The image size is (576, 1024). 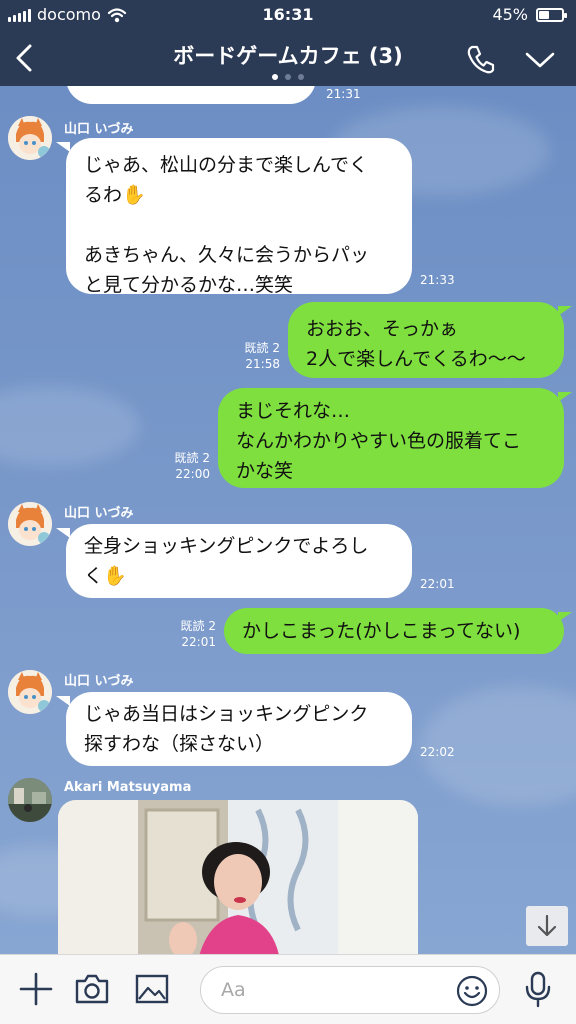 What do you see at coordinates (437, 752) in the screenshot?
I see `message-time: 22:02` at bounding box center [437, 752].